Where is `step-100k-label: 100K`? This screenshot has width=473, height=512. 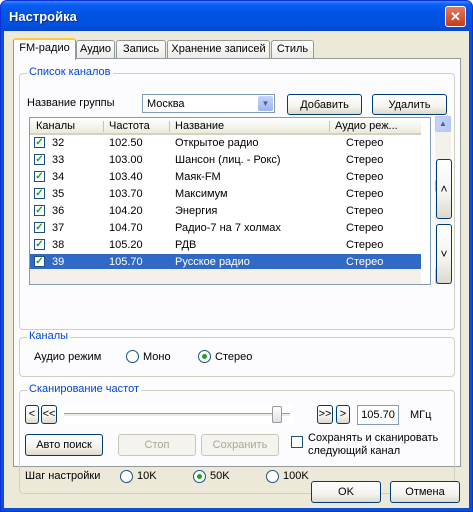
step-100k-label: 100K is located at coordinates (296, 476).